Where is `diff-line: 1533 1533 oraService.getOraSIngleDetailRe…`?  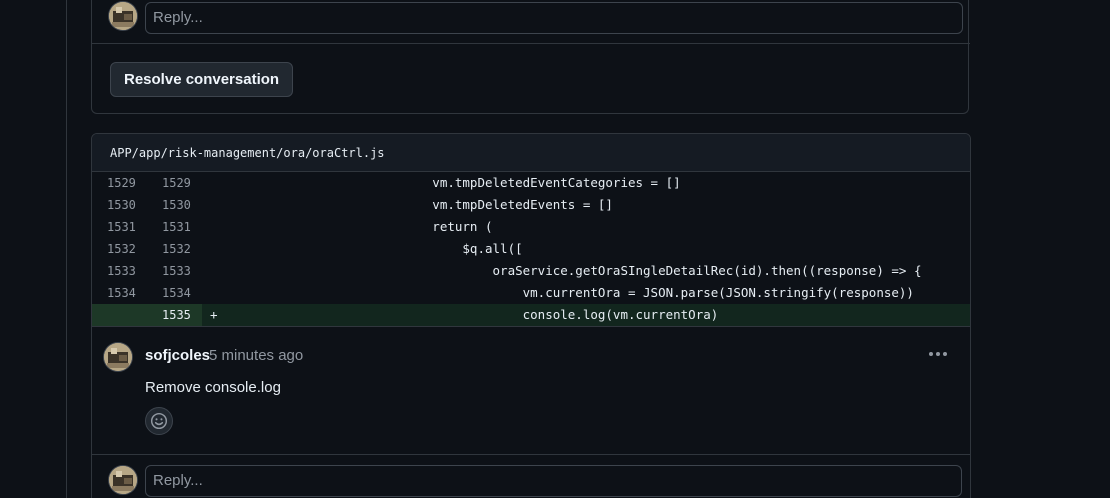
diff-line: 1533 1533 oraService.getOraSIngleDetailRe… is located at coordinates (531, 271).